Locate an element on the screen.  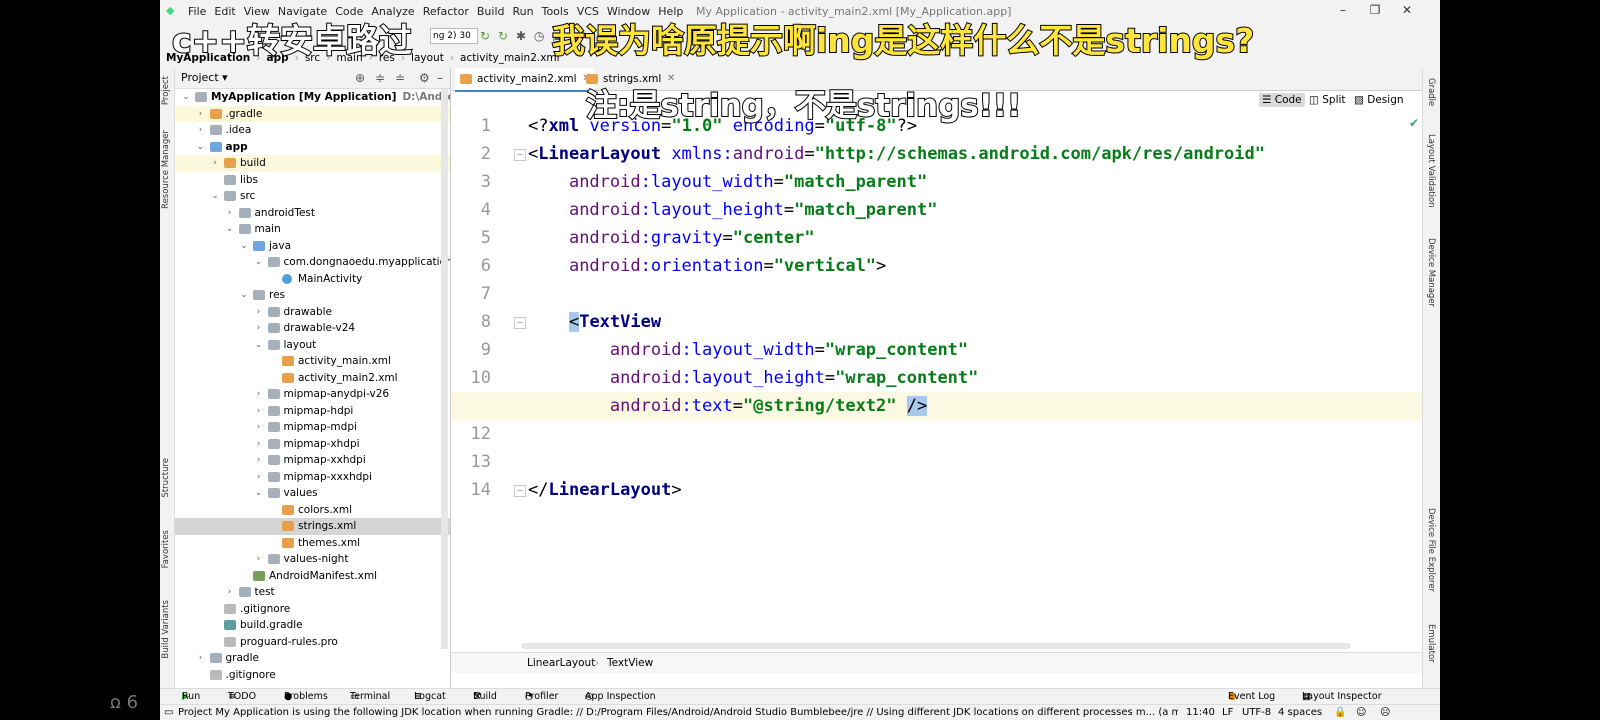
breadcrumb-linearlayout: LinearLayout is located at coordinates (561, 663).